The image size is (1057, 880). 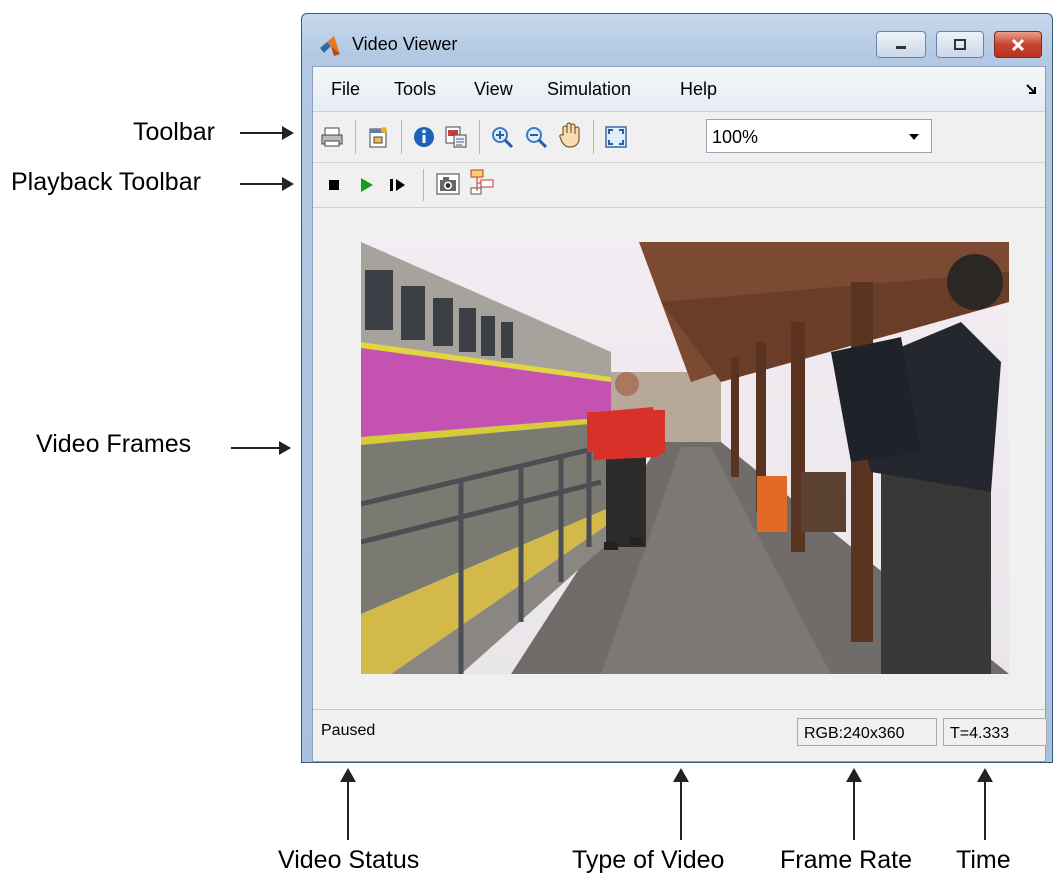 I want to click on dock-arrow-icon, so click(x=1031, y=89).